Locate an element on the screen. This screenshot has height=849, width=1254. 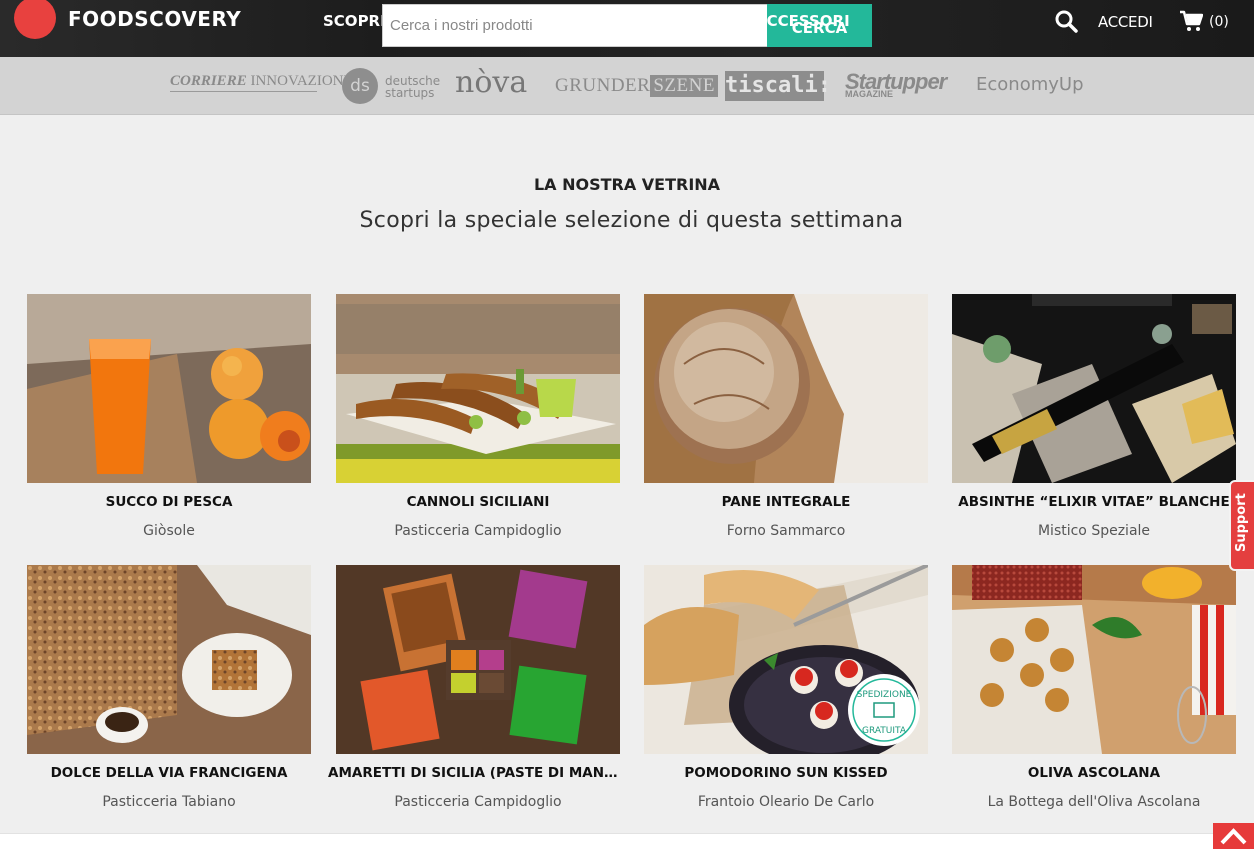
press-logo-economyup: EconomyUp is located at coordinates (1030, 84).